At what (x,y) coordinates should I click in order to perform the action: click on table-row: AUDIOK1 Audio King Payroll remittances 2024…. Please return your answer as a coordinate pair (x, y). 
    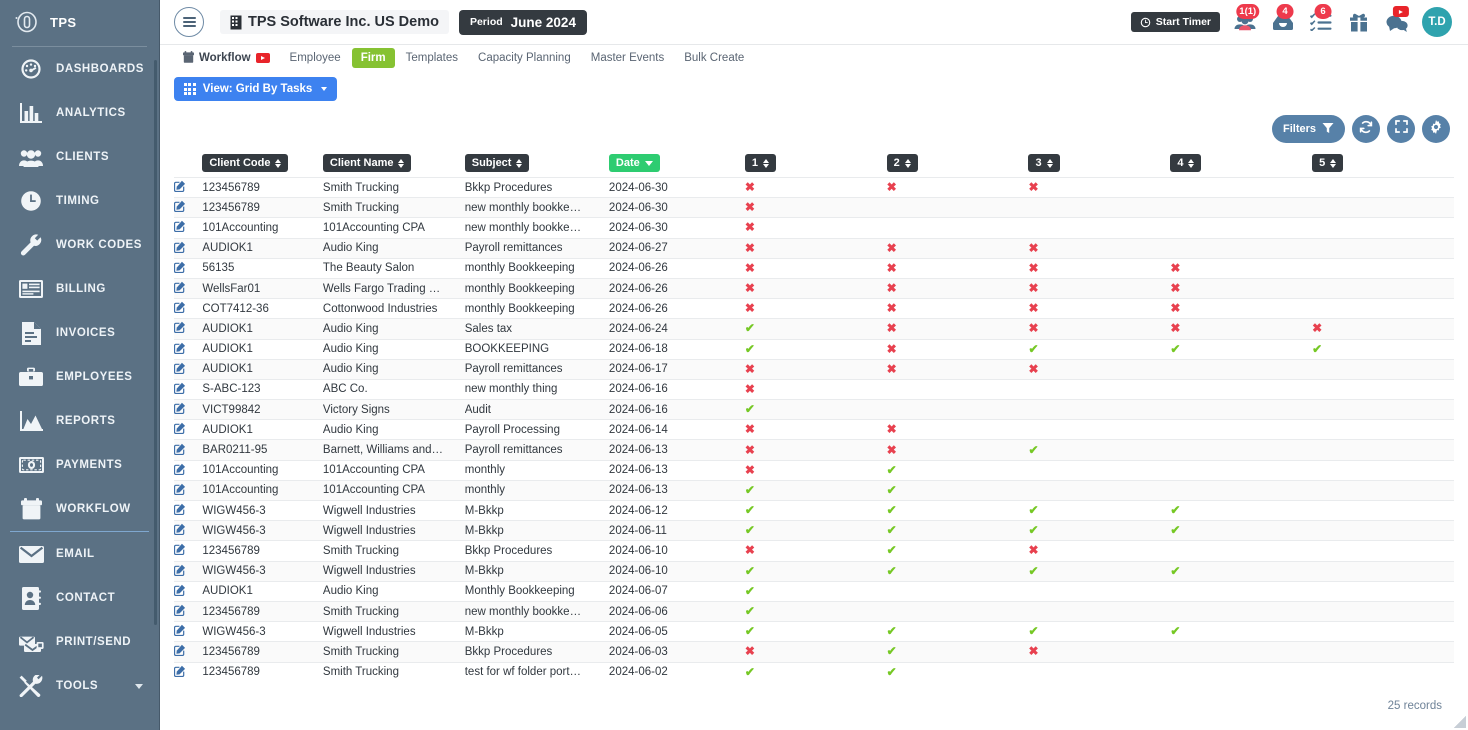
    Looking at the image, I should click on (814, 369).